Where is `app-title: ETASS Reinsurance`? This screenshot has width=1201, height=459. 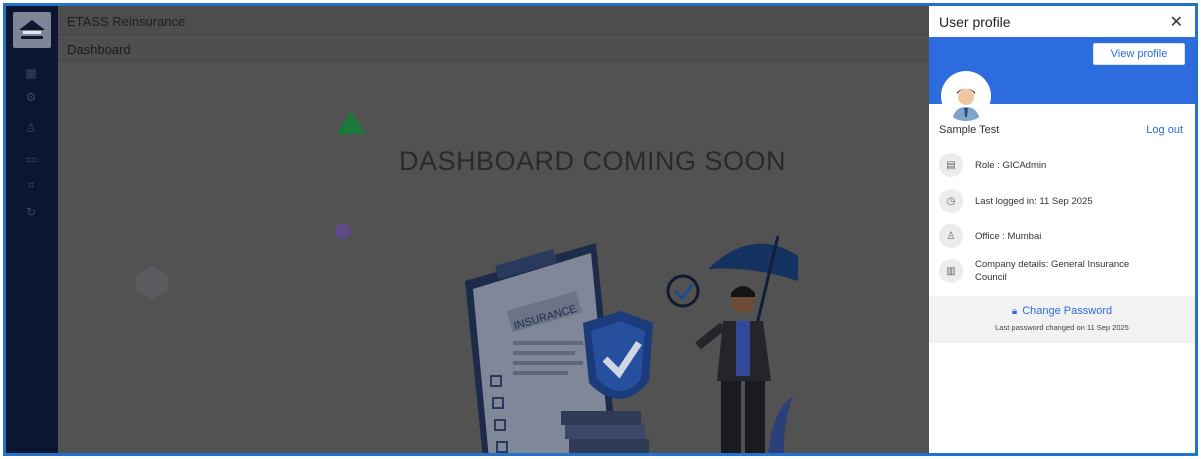 app-title: ETASS Reinsurance is located at coordinates (126, 21).